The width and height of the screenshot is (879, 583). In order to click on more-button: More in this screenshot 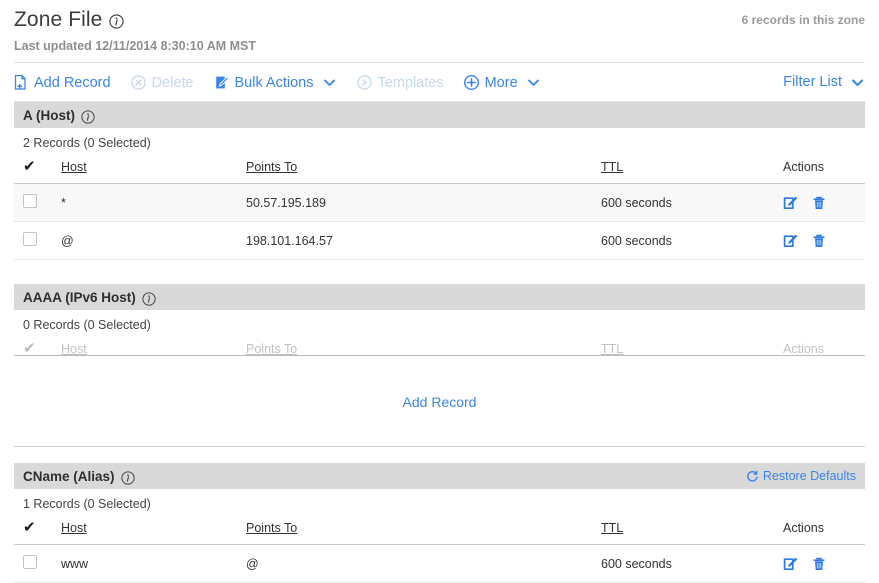, I will do `click(502, 82)`.